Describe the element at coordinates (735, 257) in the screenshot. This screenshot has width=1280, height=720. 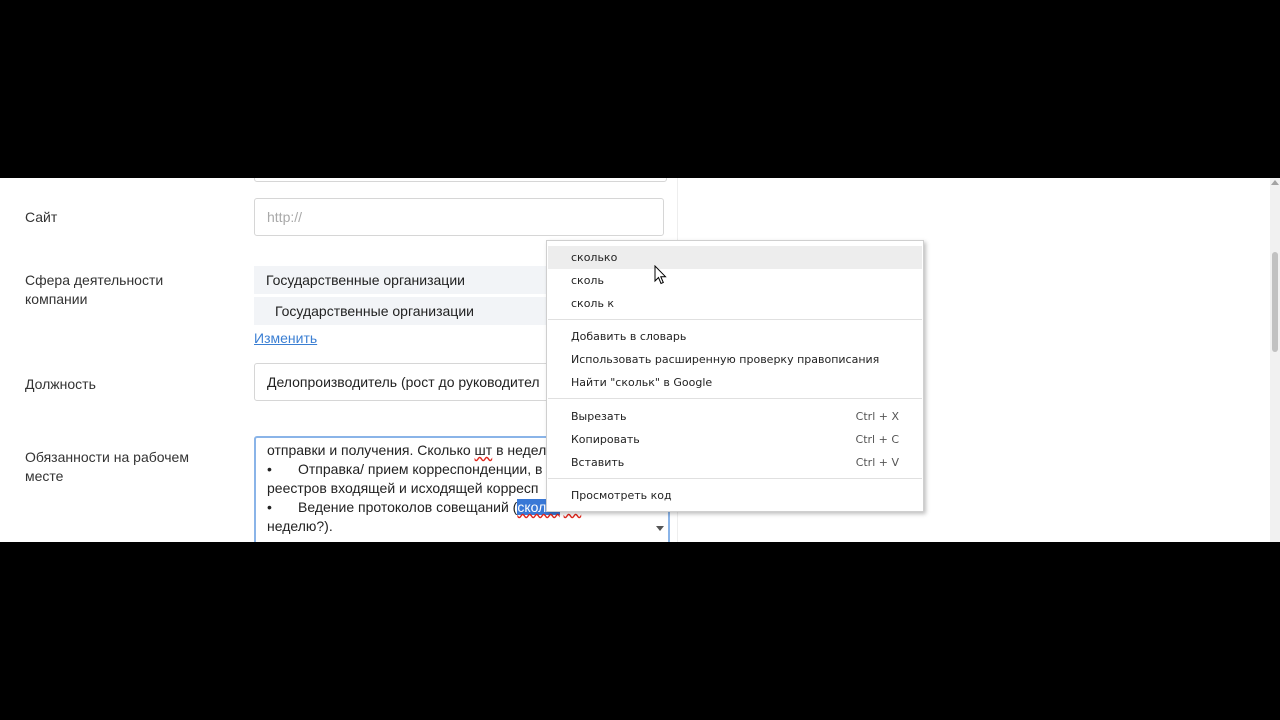
I see `suggestion-skolko: сколько` at that location.